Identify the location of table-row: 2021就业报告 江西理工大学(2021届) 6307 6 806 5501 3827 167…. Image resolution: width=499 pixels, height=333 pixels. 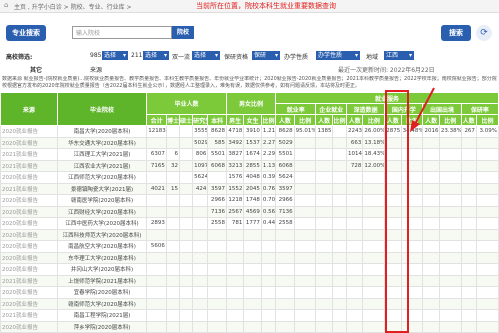
(249, 154).